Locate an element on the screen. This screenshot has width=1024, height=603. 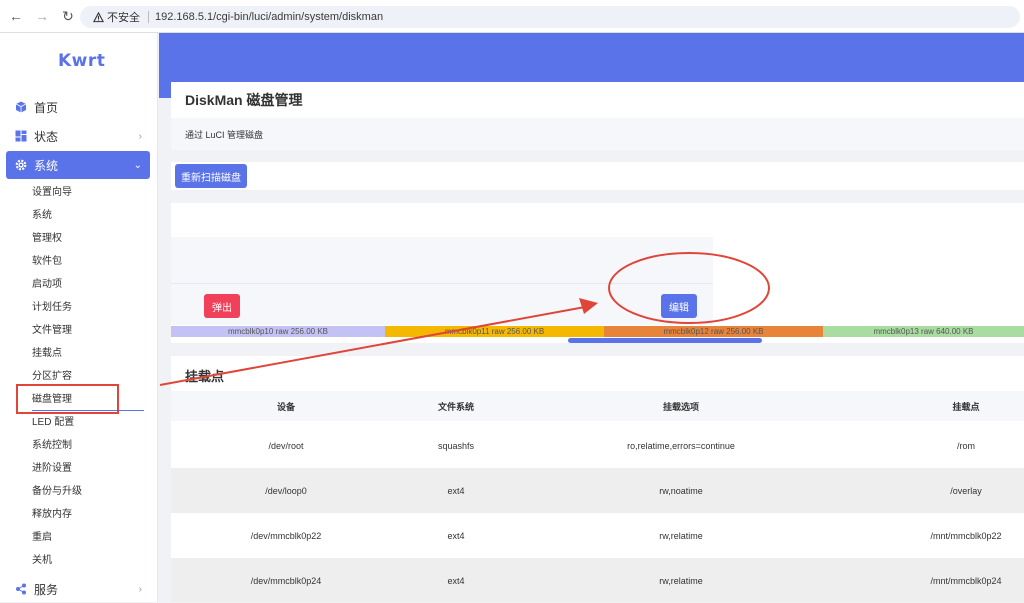
sidebar-subitem: 软件包 is located at coordinates (47, 262).